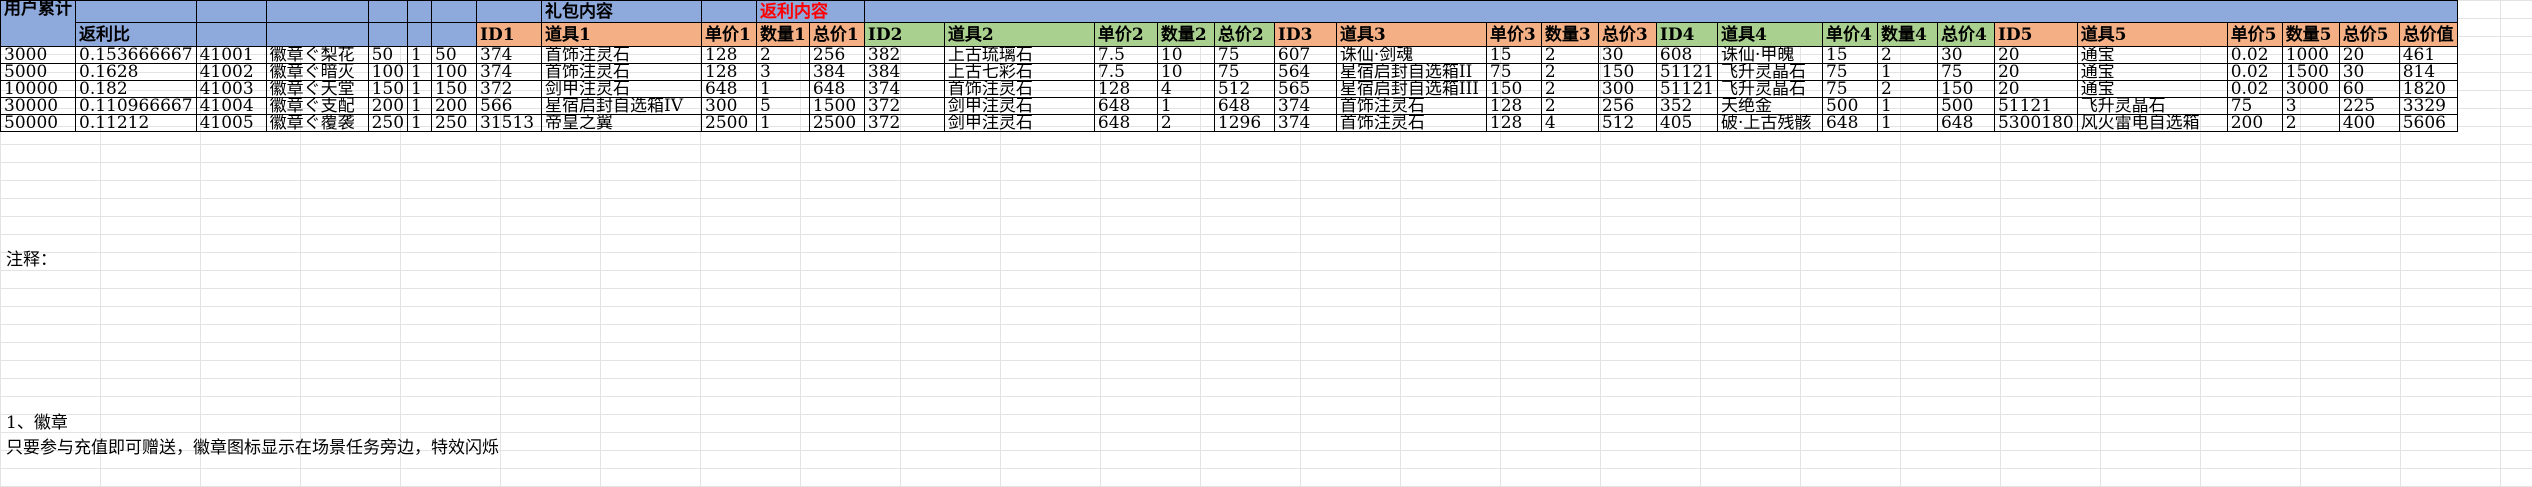 This screenshot has width=2532, height=487. I want to click on column-header: 数量4, so click(1907, 34).